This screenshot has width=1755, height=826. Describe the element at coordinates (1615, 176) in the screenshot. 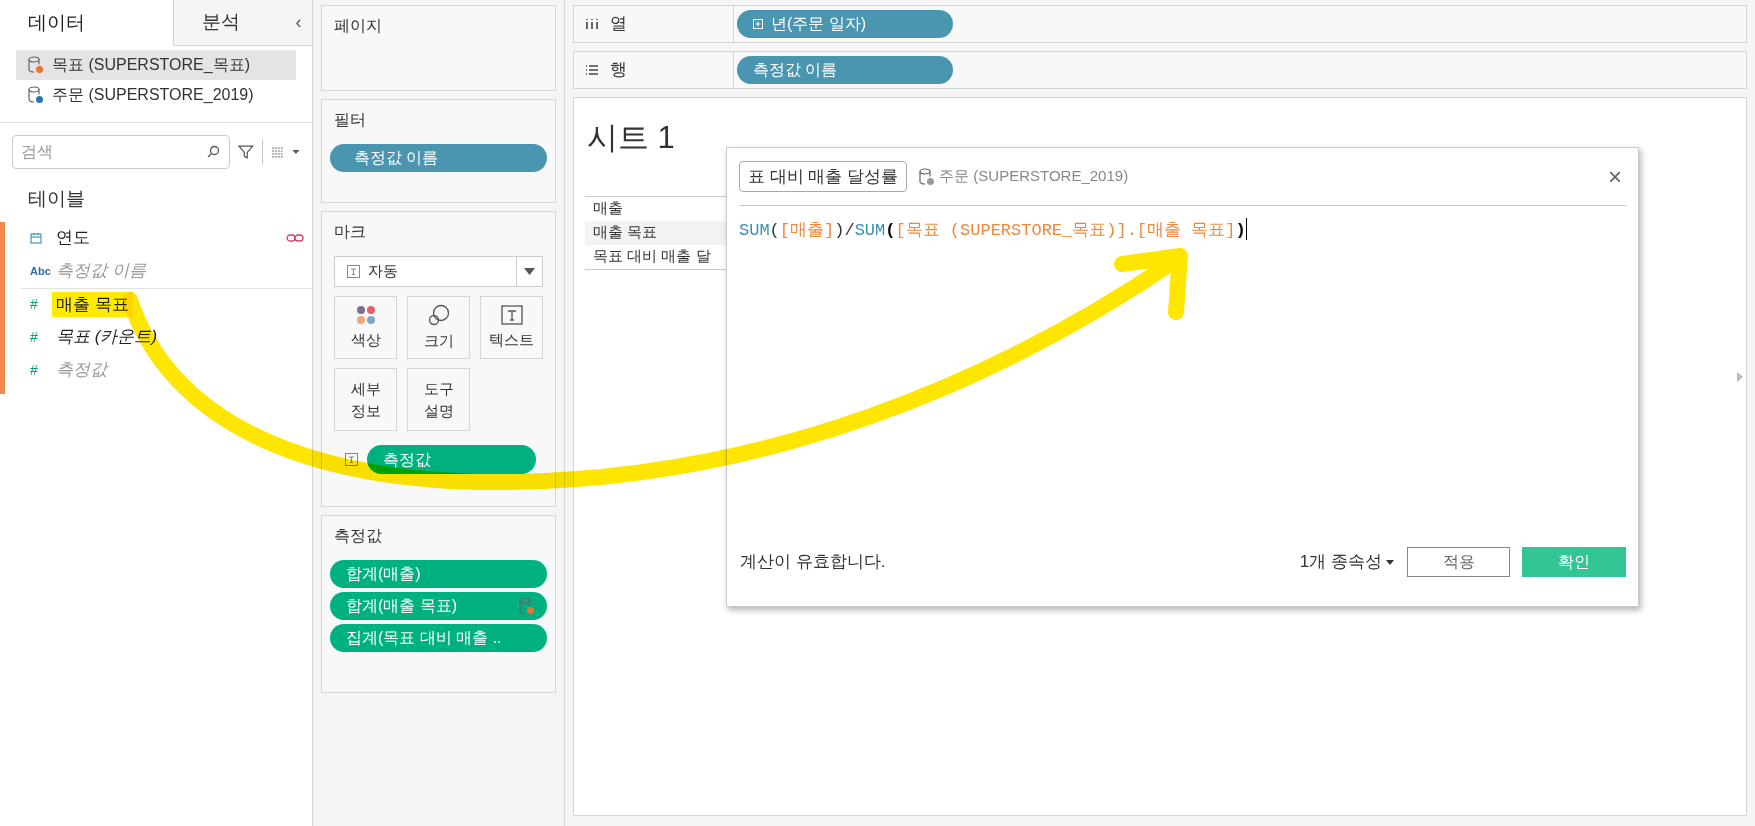

I see `close-button: ×` at that location.